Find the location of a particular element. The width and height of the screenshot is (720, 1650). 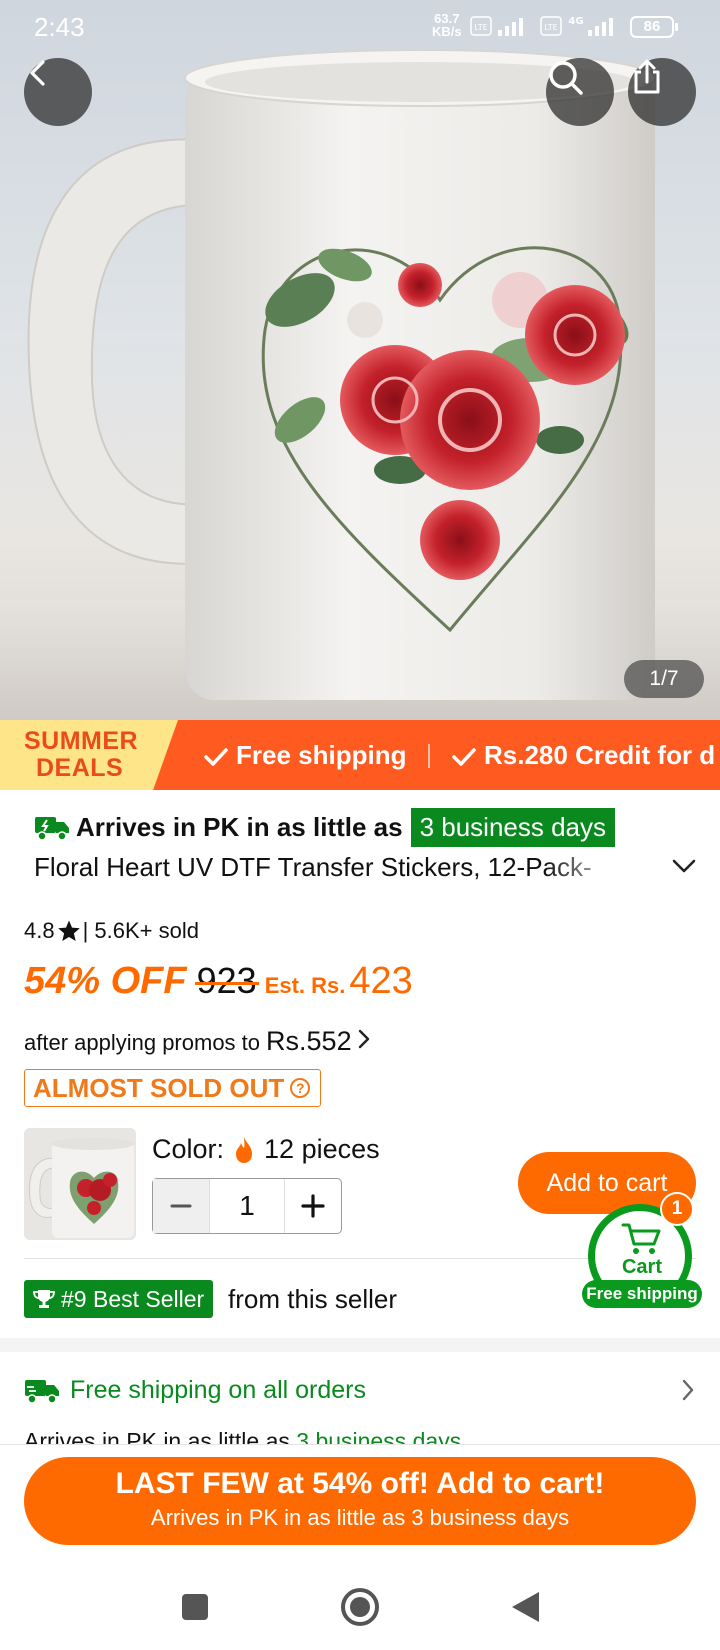

rating-value: 4.8 is located at coordinates (39, 930).